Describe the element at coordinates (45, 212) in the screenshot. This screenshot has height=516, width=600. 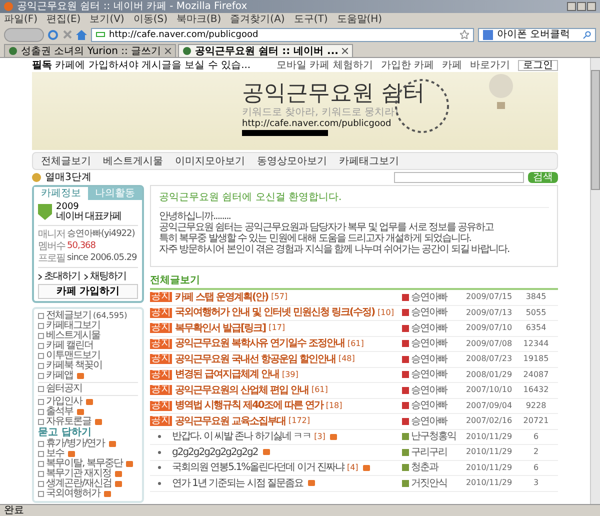
I see `award-badge-icon` at that location.